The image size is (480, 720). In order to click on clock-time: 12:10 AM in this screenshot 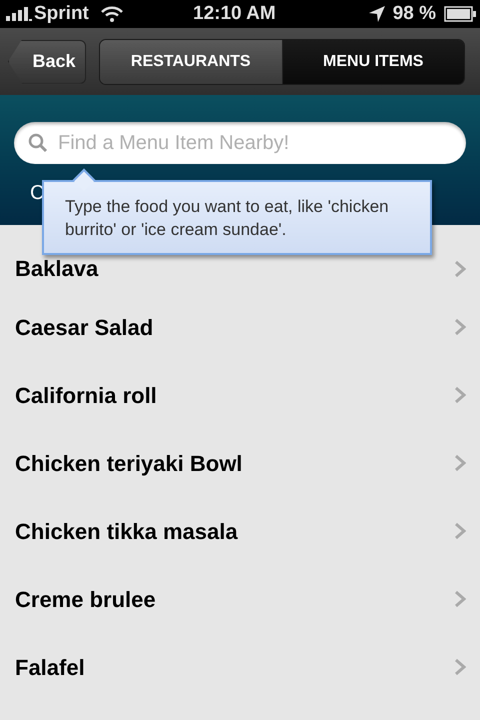, I will do `click(234, 14)`.